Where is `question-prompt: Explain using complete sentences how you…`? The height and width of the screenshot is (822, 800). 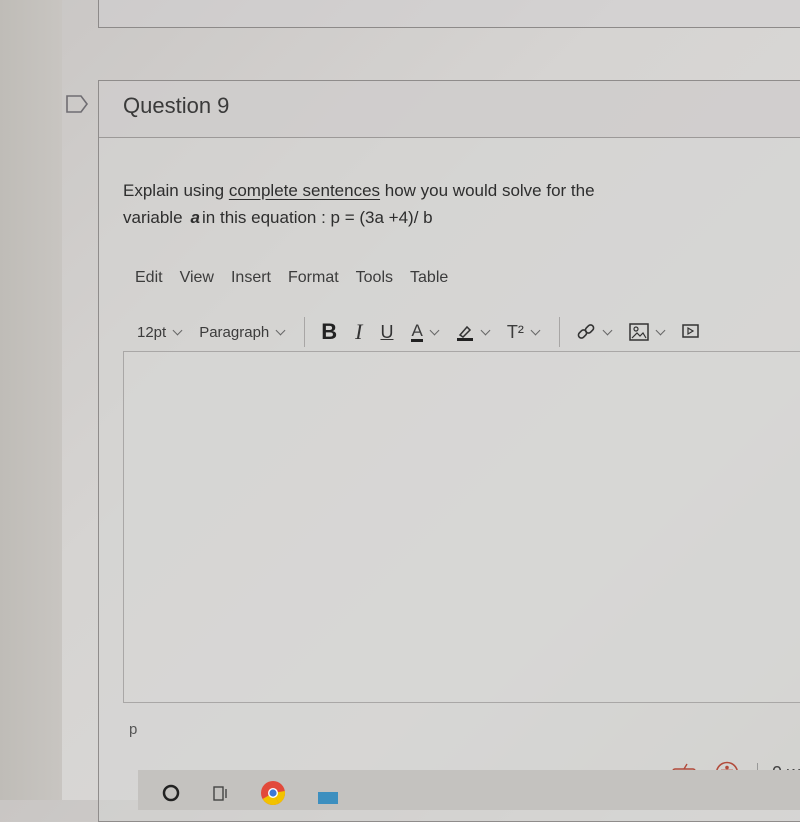
question-prompt: Explain using complete sentences how you… is located at coordinates (359, 204).